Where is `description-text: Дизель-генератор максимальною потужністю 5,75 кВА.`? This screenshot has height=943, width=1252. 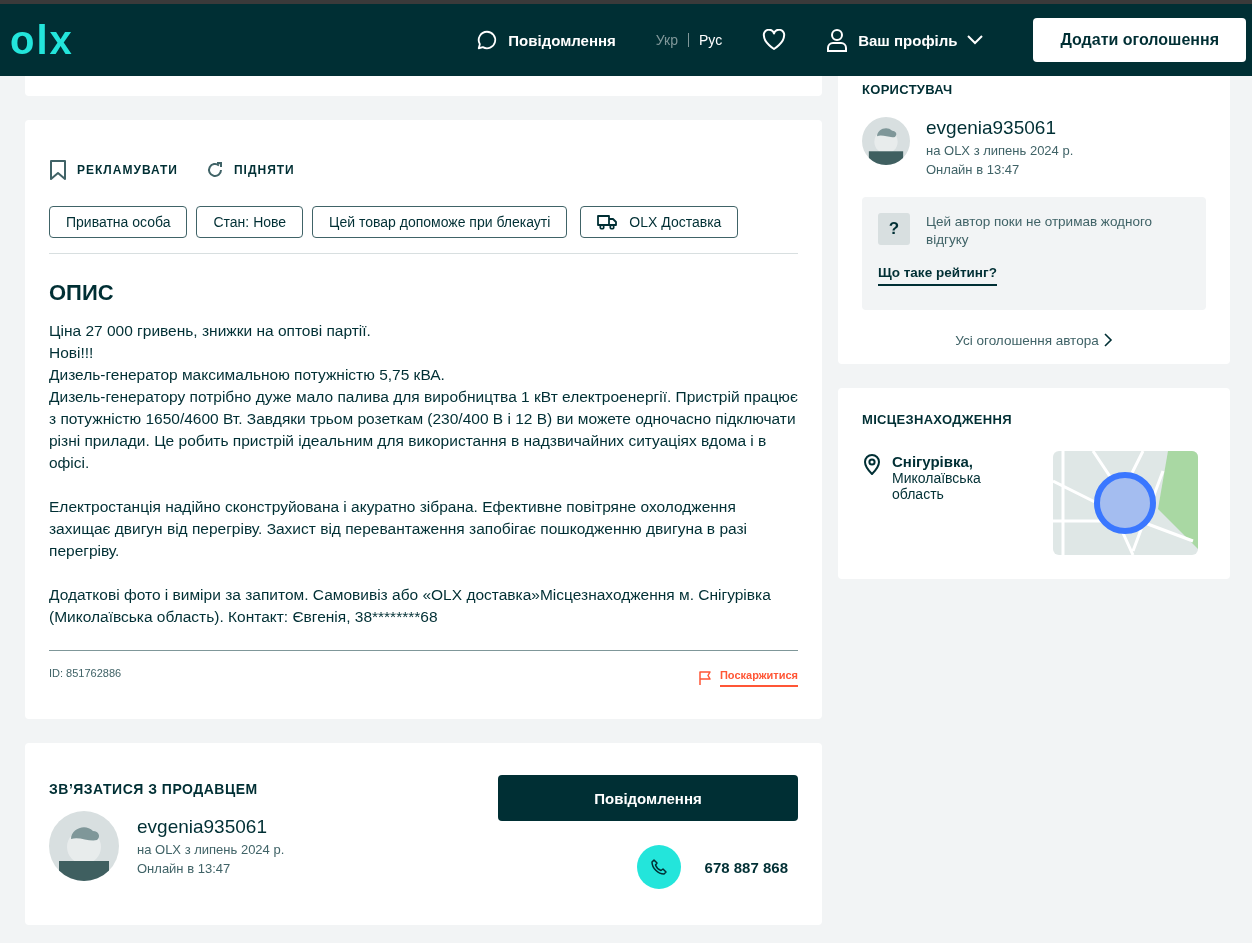 description-text: Дизель-генератор максимальною потужністю 5,75 кВА. is located at coordinates (247, 375).